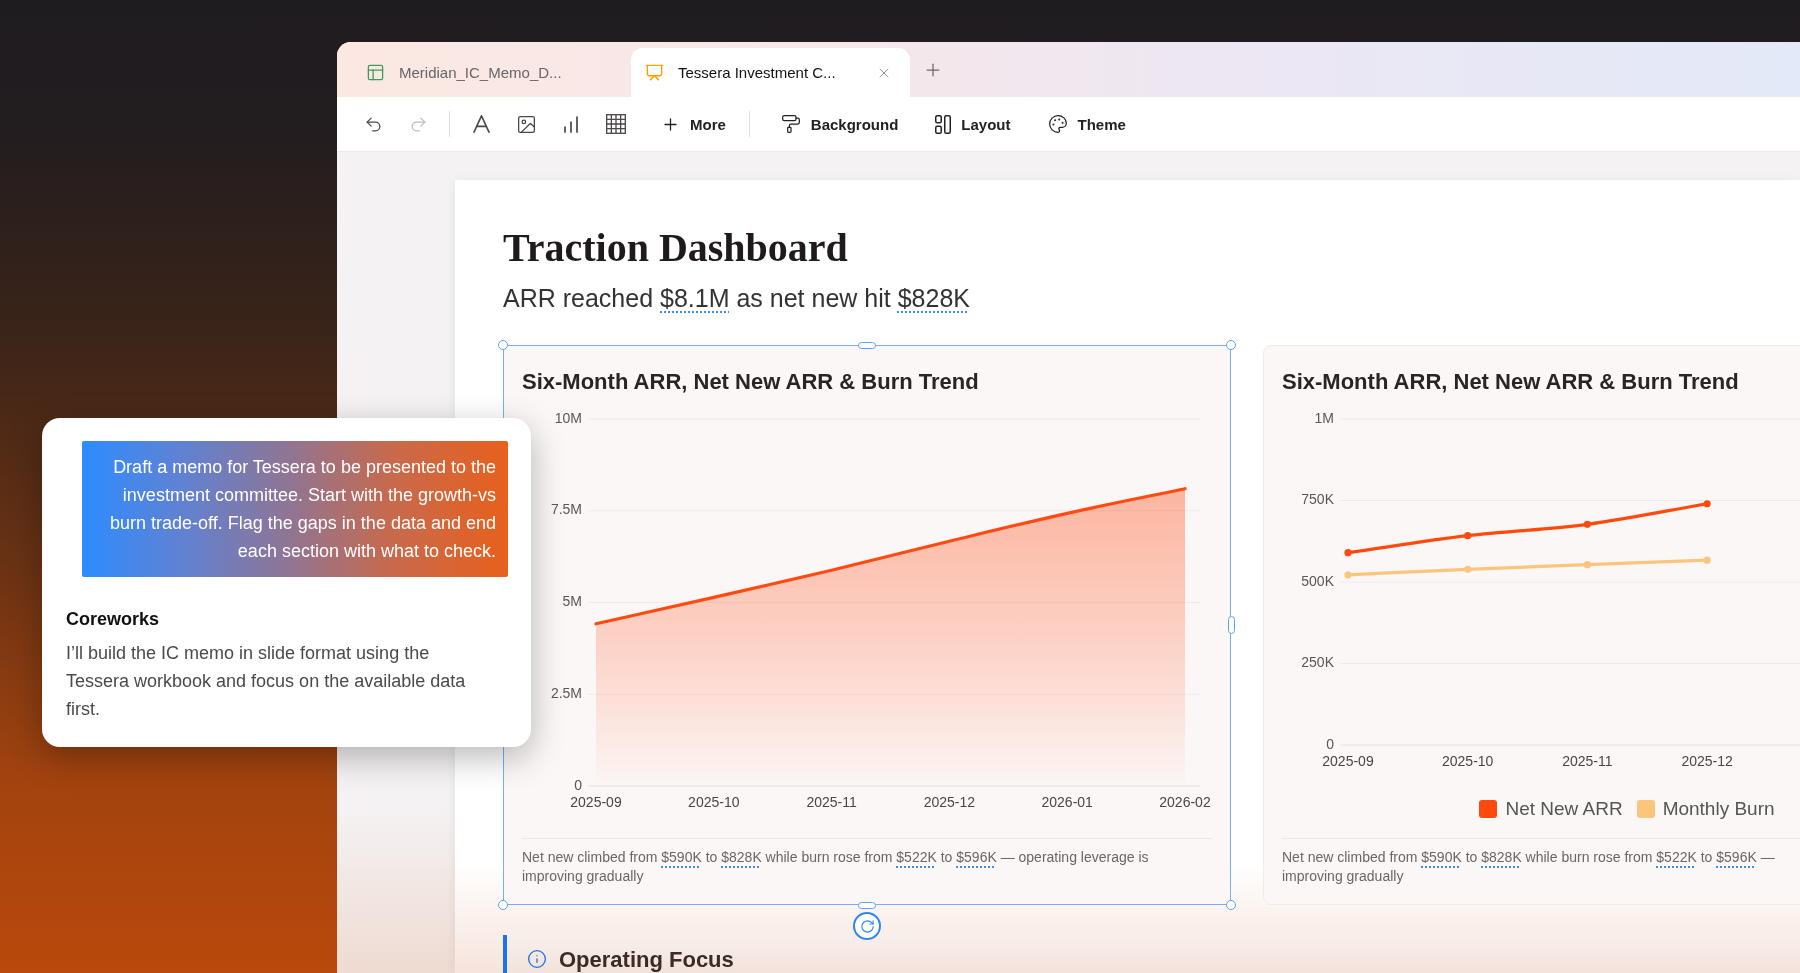 This screenshot has height=973, width=1800. What do you see at coordinates (790, 124) in the screenshot?
I see `paint-roller-icon` at bounding box center [790, 124].